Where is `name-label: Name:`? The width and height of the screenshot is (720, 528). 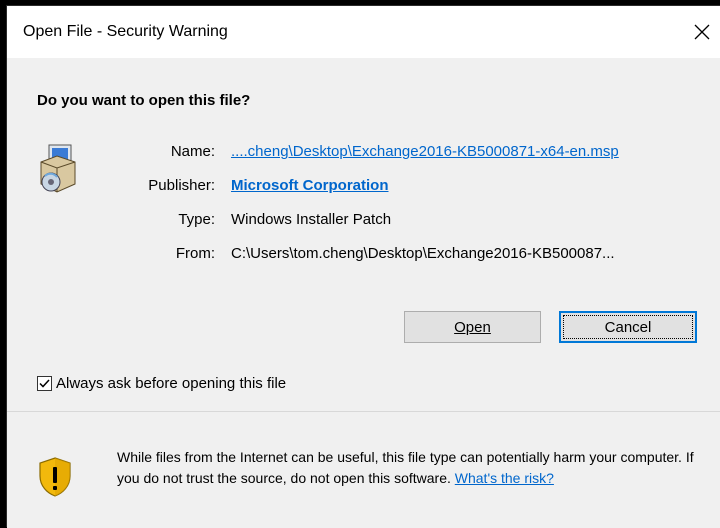 name-label: Name: is located at coordinates (192, 151).